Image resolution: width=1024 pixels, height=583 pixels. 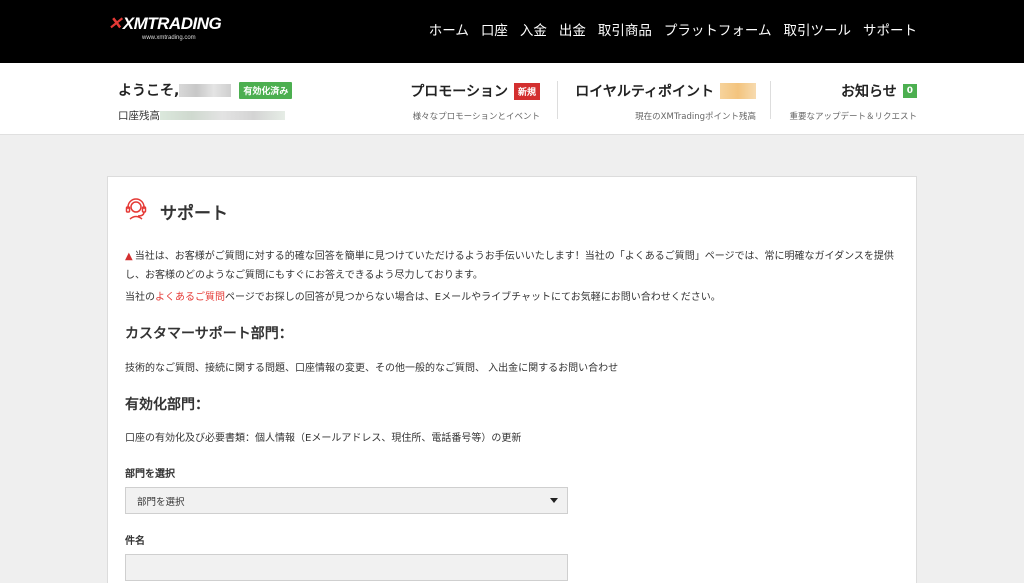 What do you see at coordinates (266, 90) in the screenshot?
I see `verified-badge: 有効化済み` at bounding box center [266, 90].